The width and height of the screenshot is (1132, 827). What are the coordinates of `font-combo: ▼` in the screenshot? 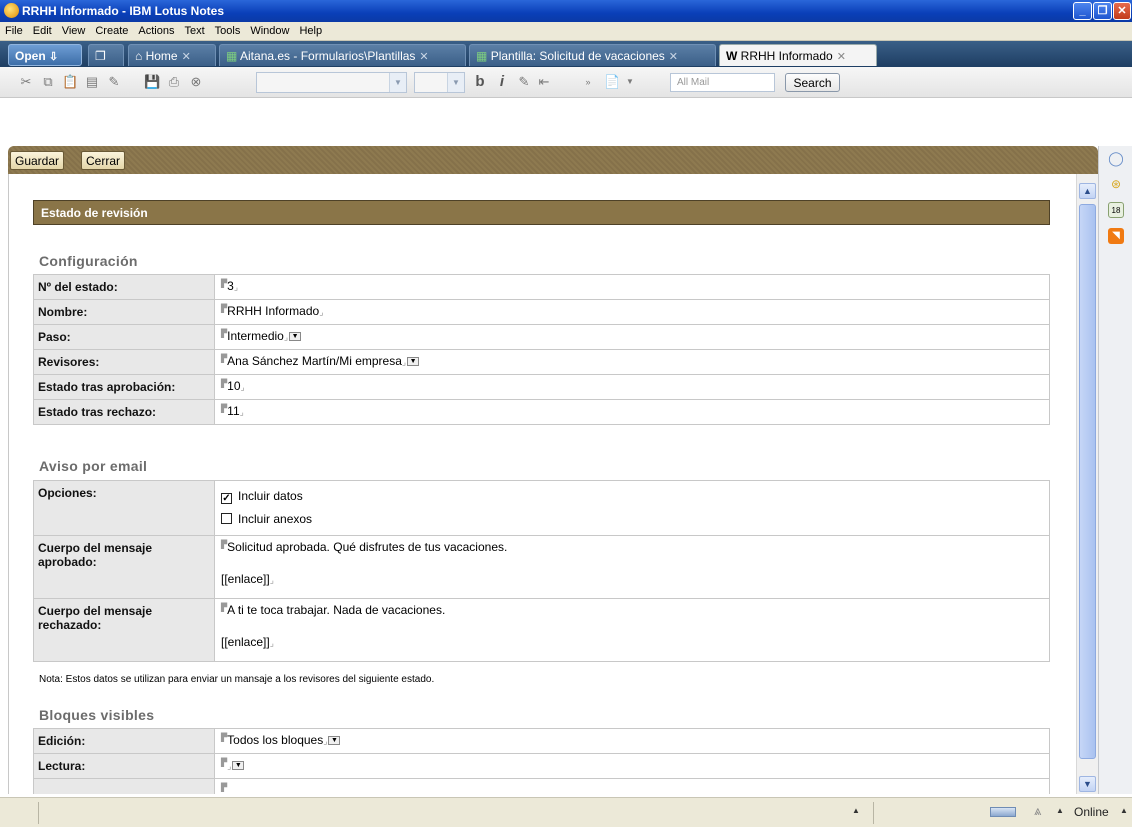 It's located at (331, 82).